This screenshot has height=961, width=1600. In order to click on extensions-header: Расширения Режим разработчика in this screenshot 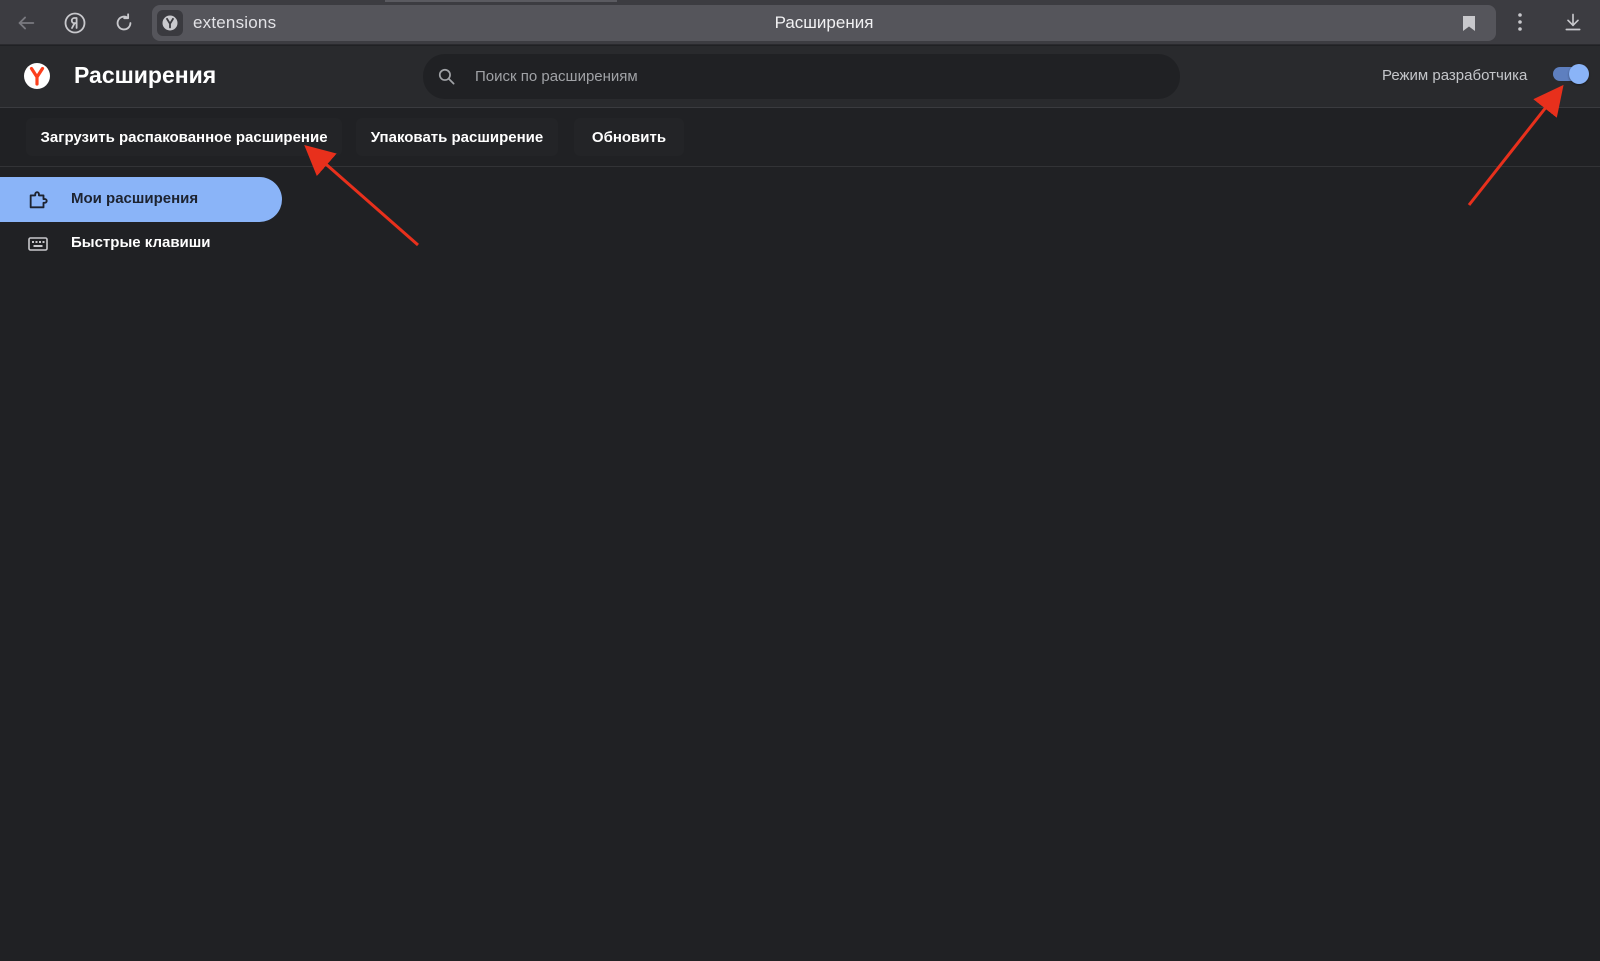, I will do `click(800, 77)`.